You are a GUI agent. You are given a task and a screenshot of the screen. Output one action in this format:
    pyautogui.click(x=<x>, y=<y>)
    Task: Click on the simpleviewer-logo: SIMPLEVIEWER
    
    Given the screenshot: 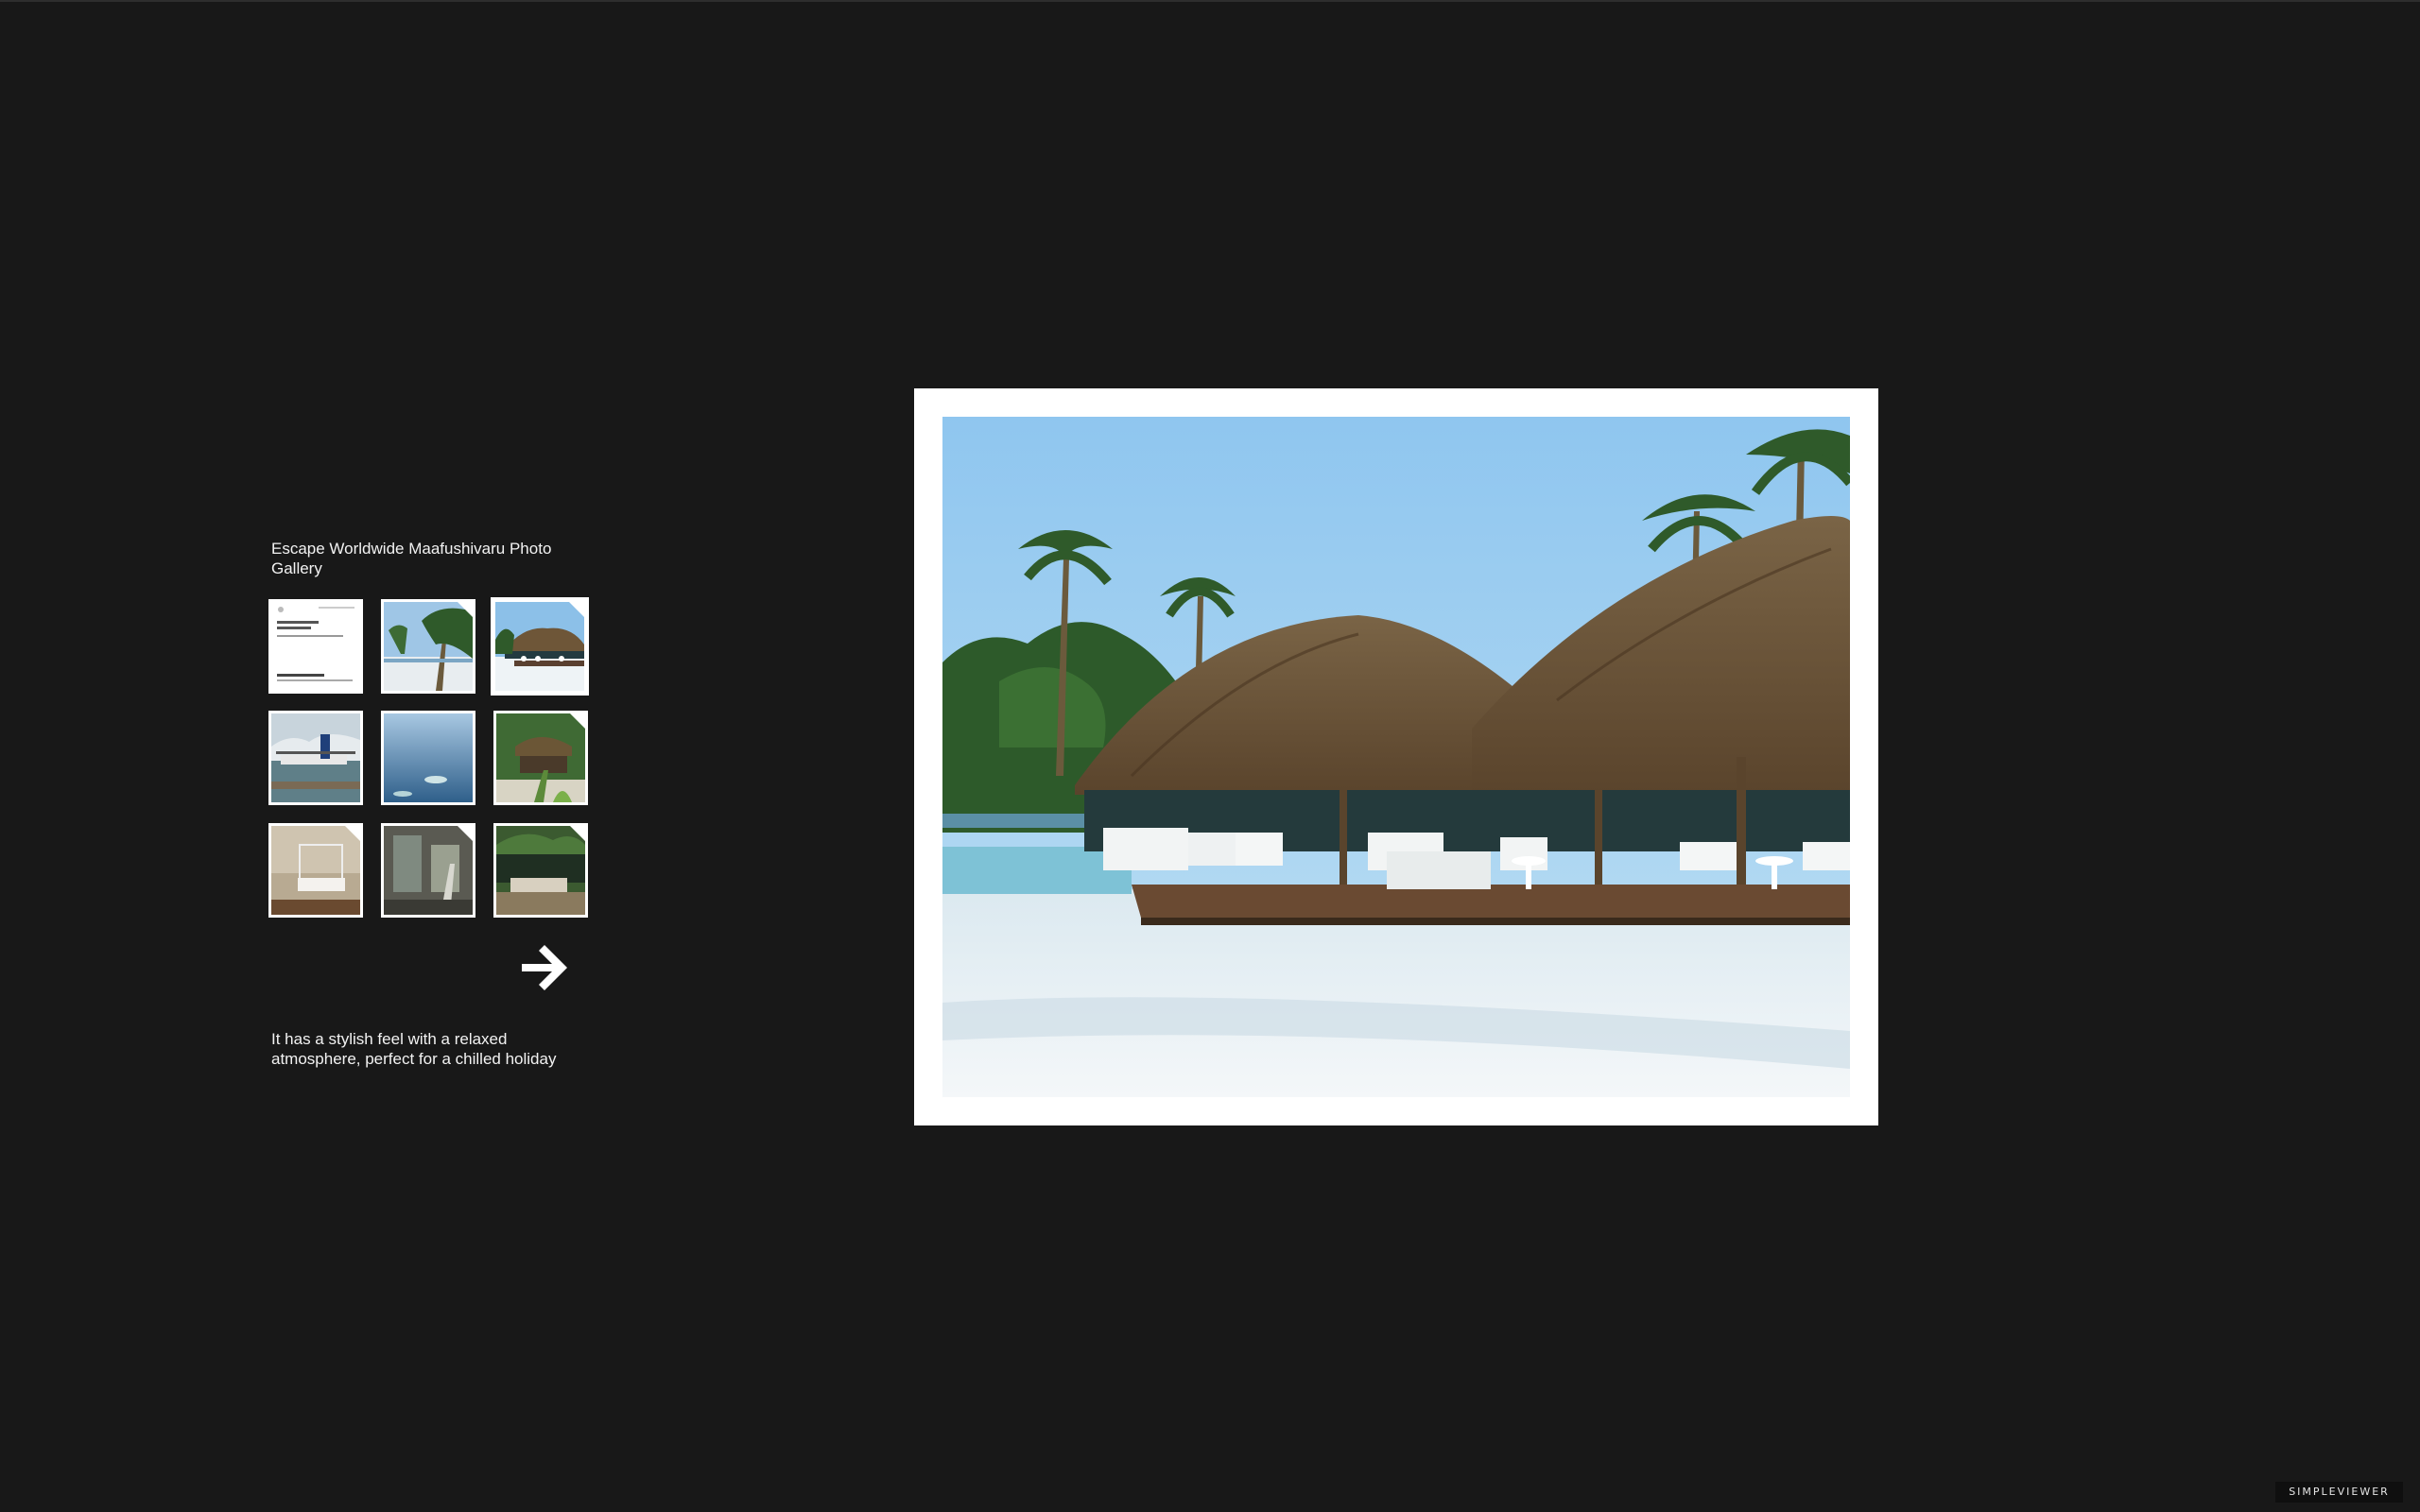 What is the action you would take?
    pyautogui.click(x=2339, y=1492)
    